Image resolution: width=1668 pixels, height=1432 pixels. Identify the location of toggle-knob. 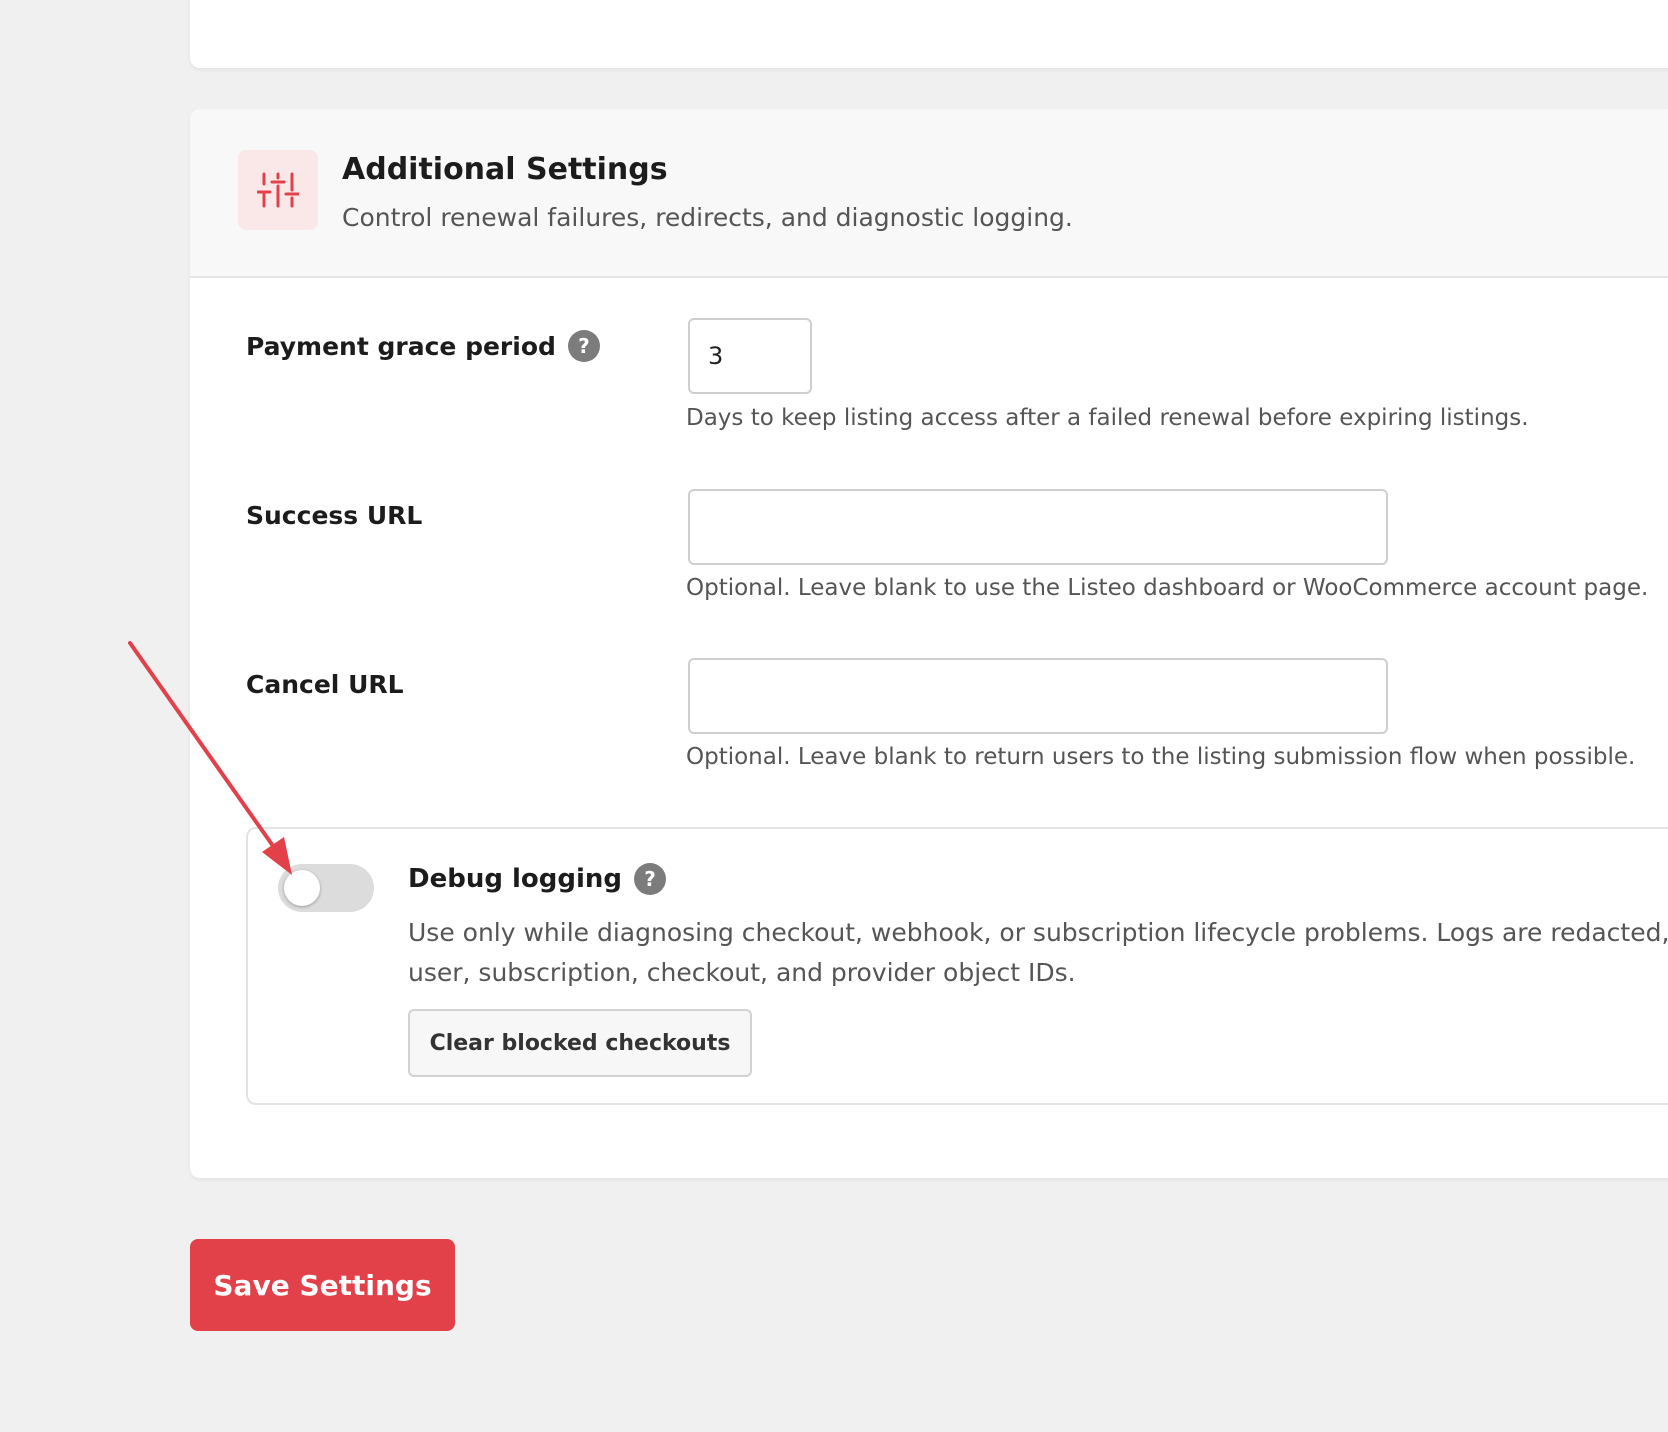
(302, 888).